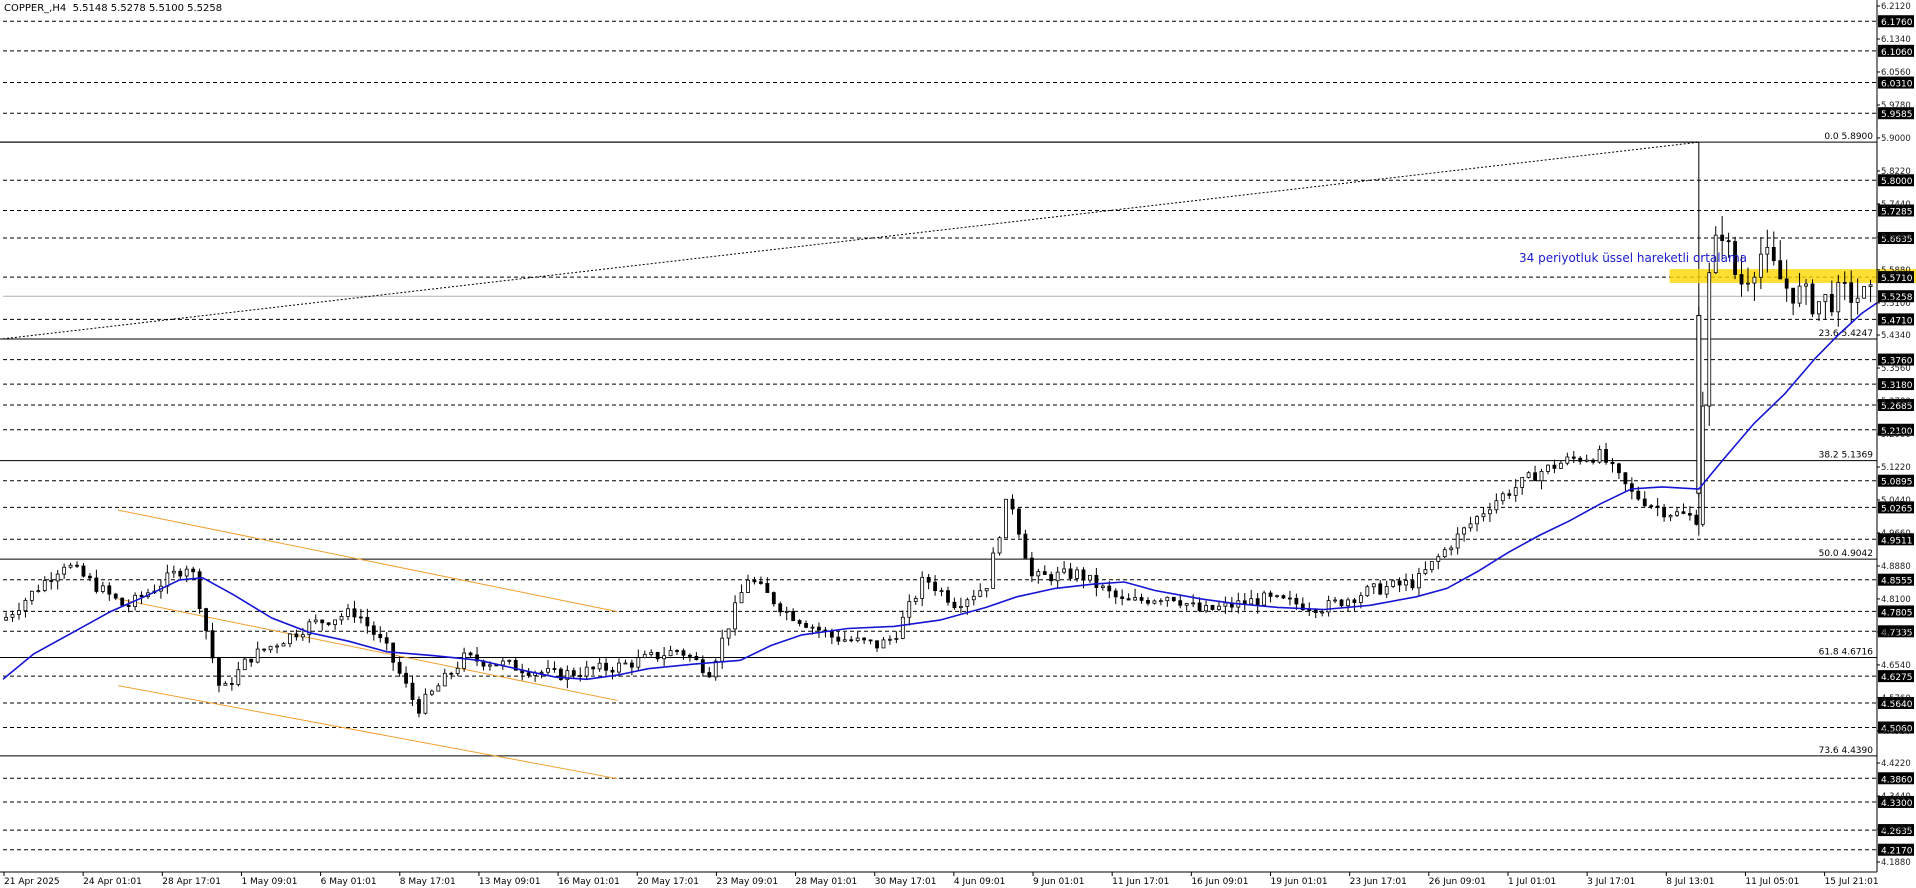 The height and width of the screenshot is (888, 1916). Describe the element at coordinates (589, 882) in the screenshot. I see `x-tick-label: 16 May 01:01` at that location.